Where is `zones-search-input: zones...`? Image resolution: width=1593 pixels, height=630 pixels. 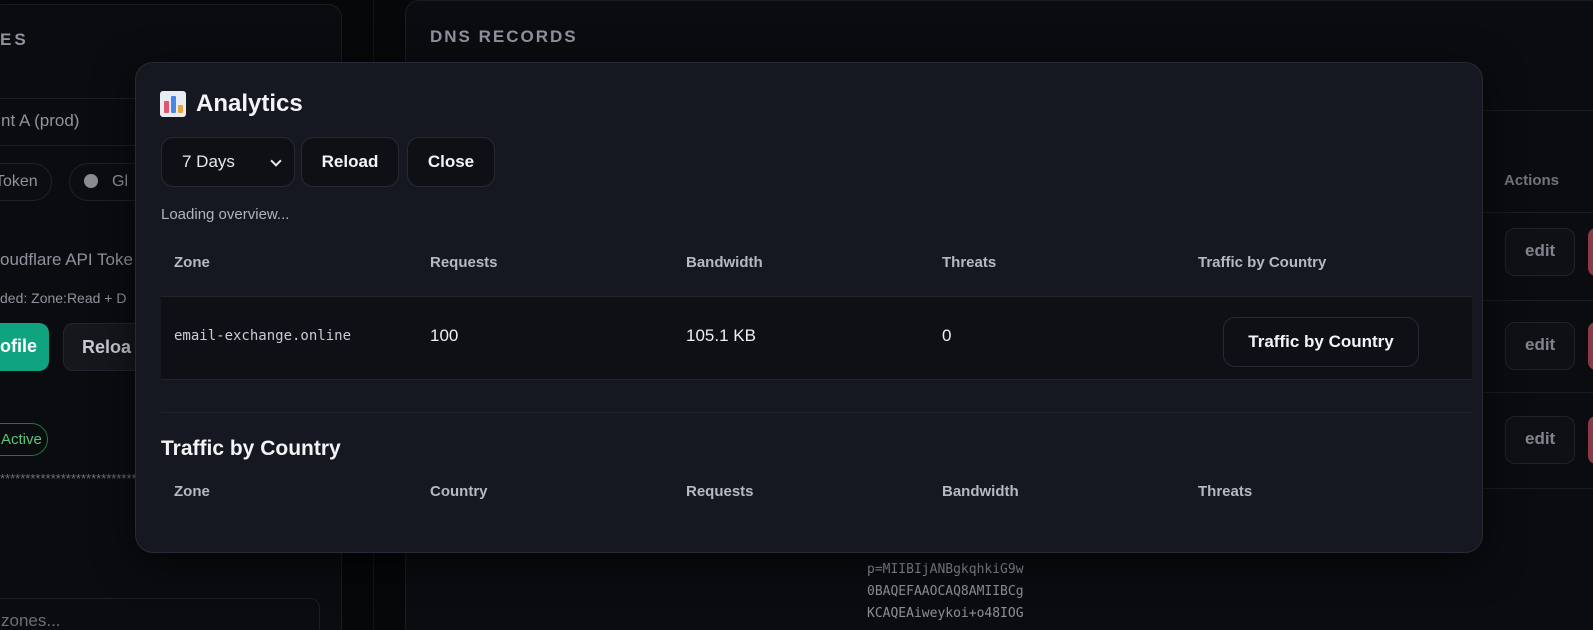 zones-search-input: zones... is located at coordinates (160, 614).